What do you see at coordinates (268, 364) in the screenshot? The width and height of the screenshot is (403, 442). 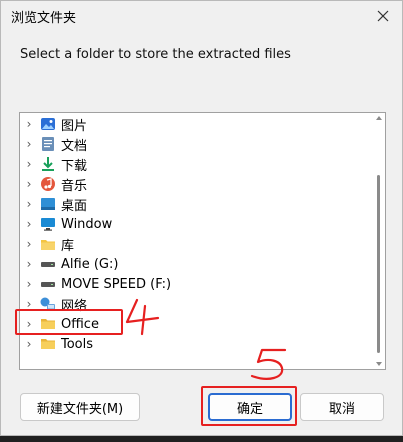 I see `annotation-step-5: 5` at bounding box center [268, 364].